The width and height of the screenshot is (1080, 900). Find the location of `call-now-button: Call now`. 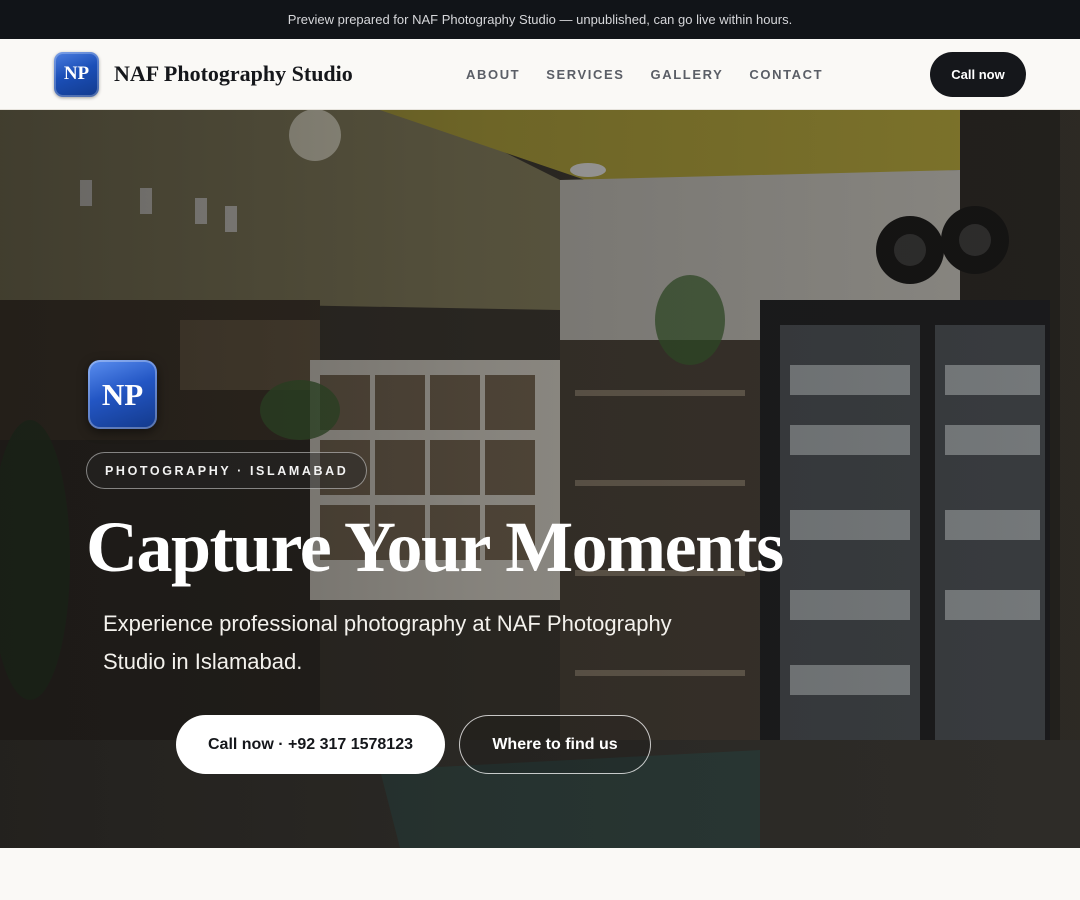

call-now-button: Call now is located at coordinates (978, 74).